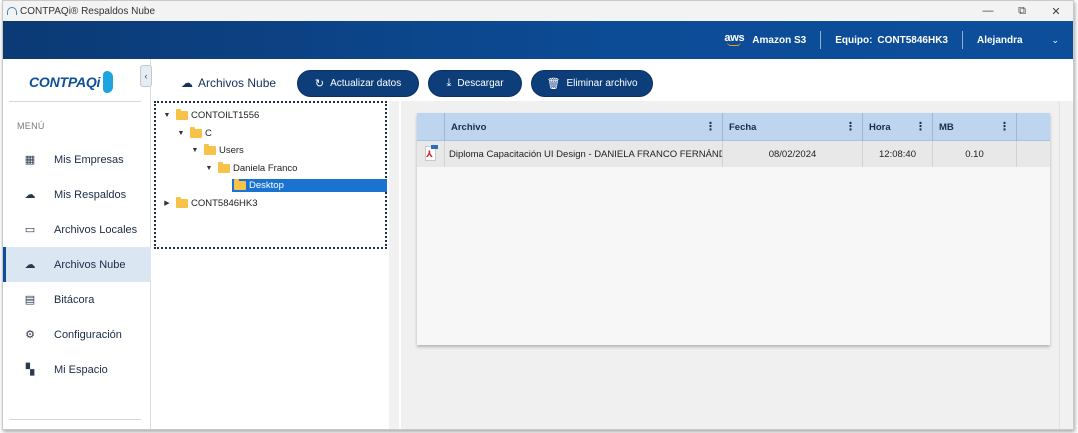  I want to click on tree-node: ▼ Users, so click(274, 151).